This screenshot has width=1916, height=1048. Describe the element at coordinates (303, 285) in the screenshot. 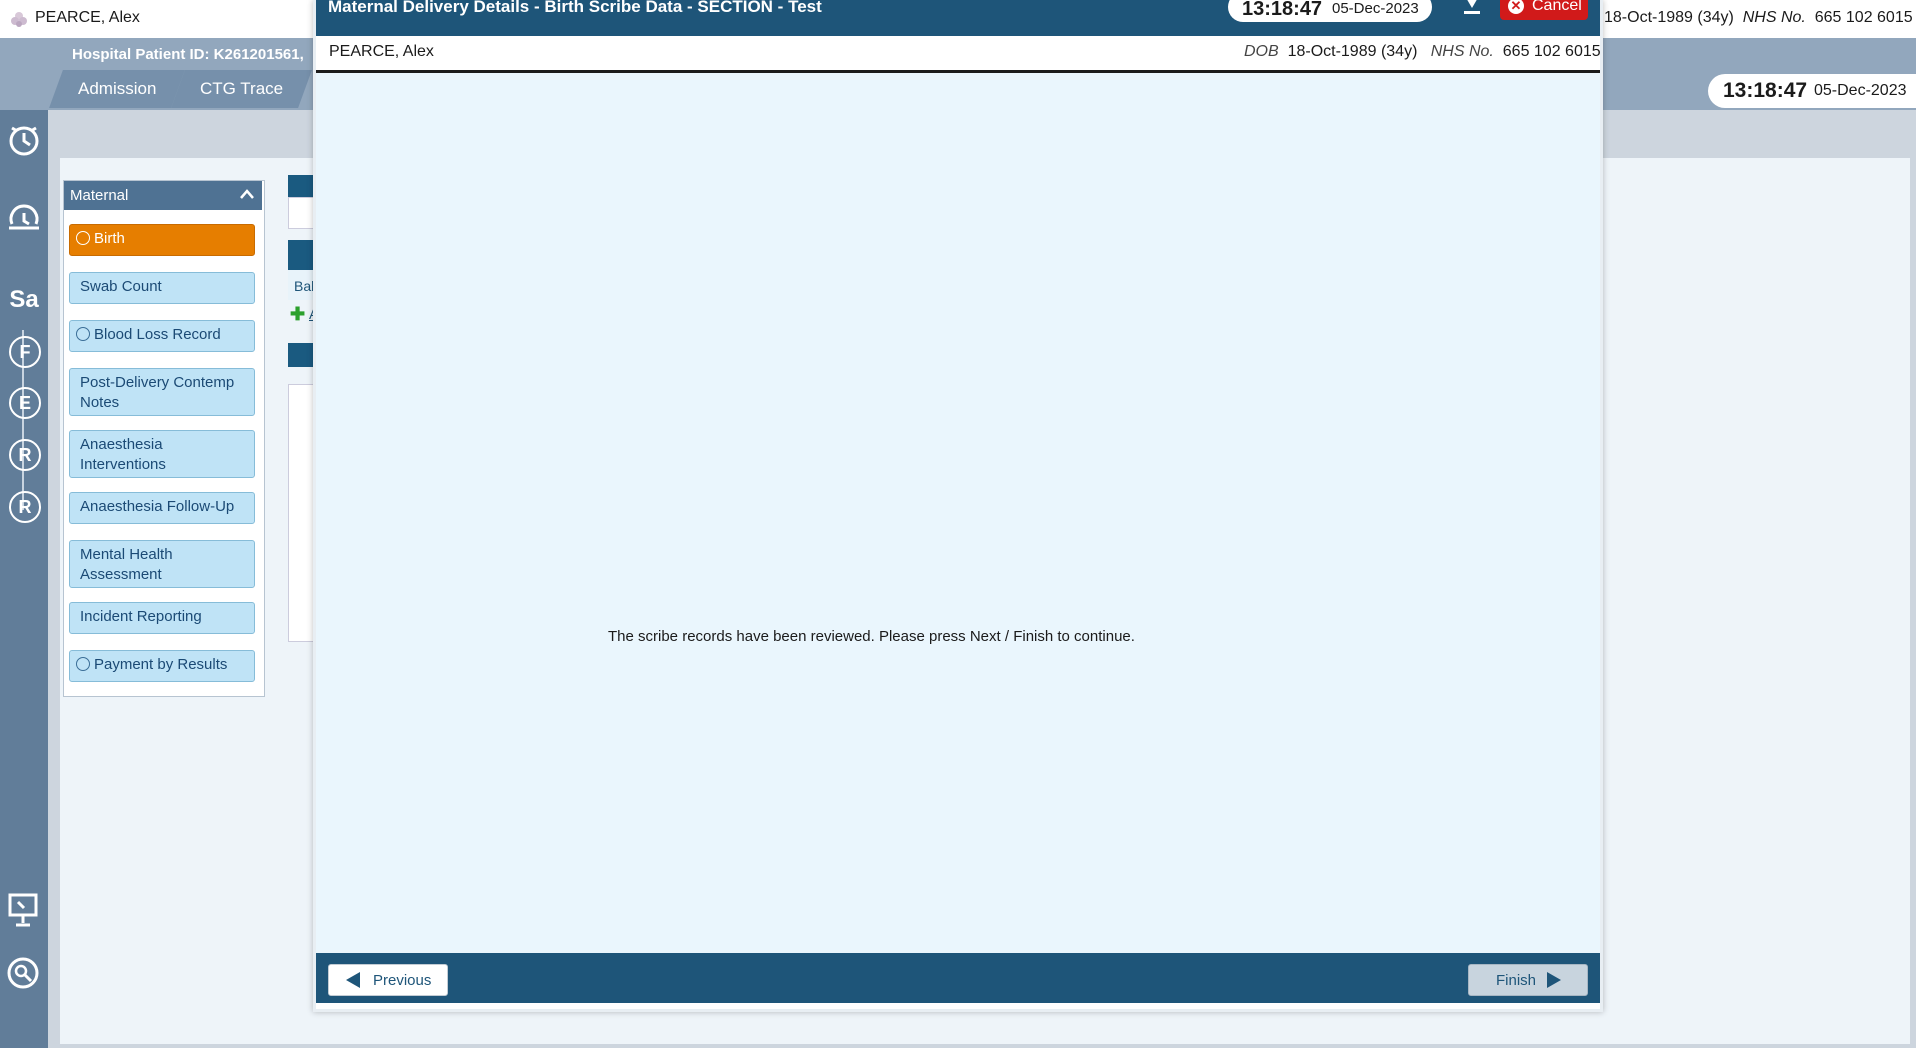

I see `peek-label: Bab` at that location.